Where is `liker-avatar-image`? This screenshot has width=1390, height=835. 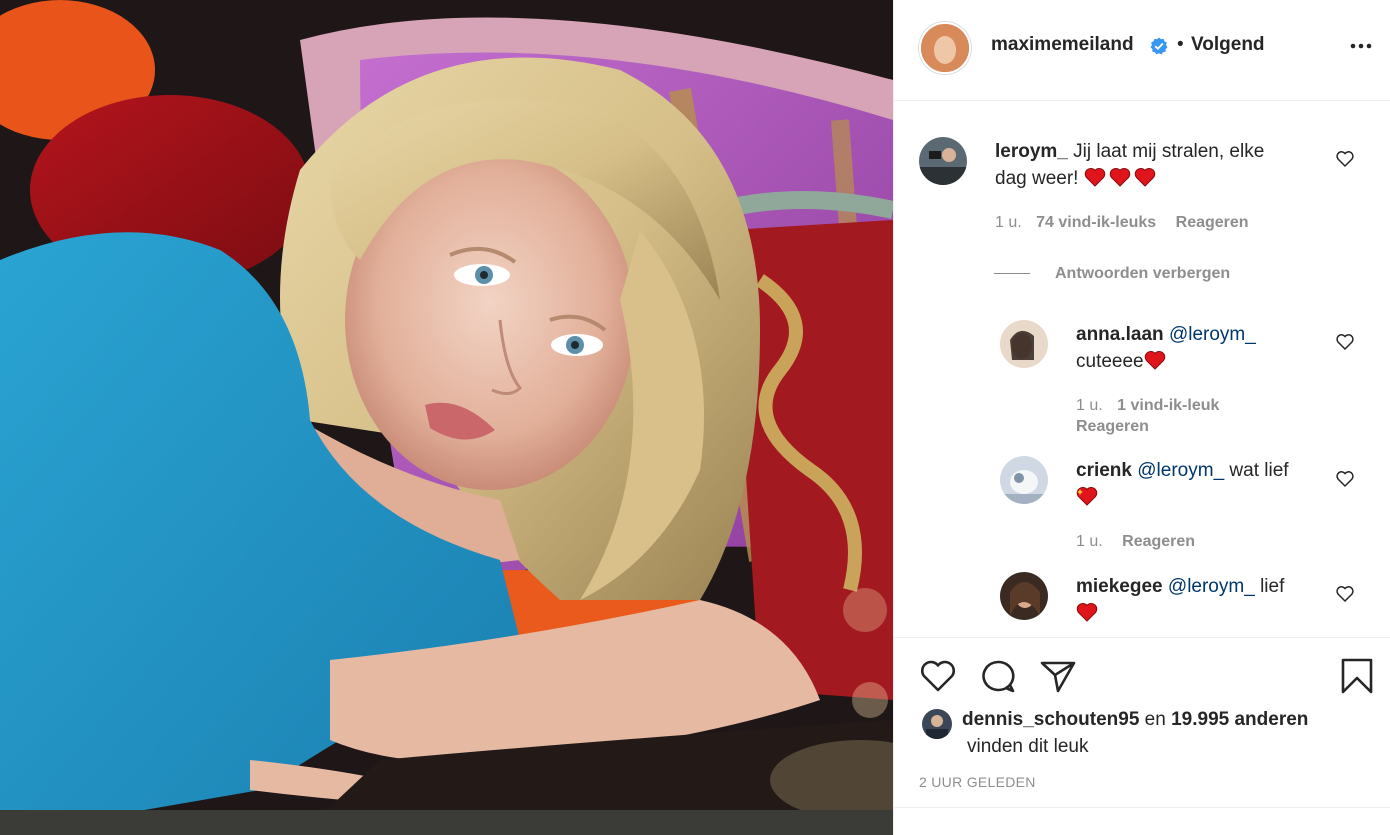
liker-avatar-image is located at coordinates (937, 724).